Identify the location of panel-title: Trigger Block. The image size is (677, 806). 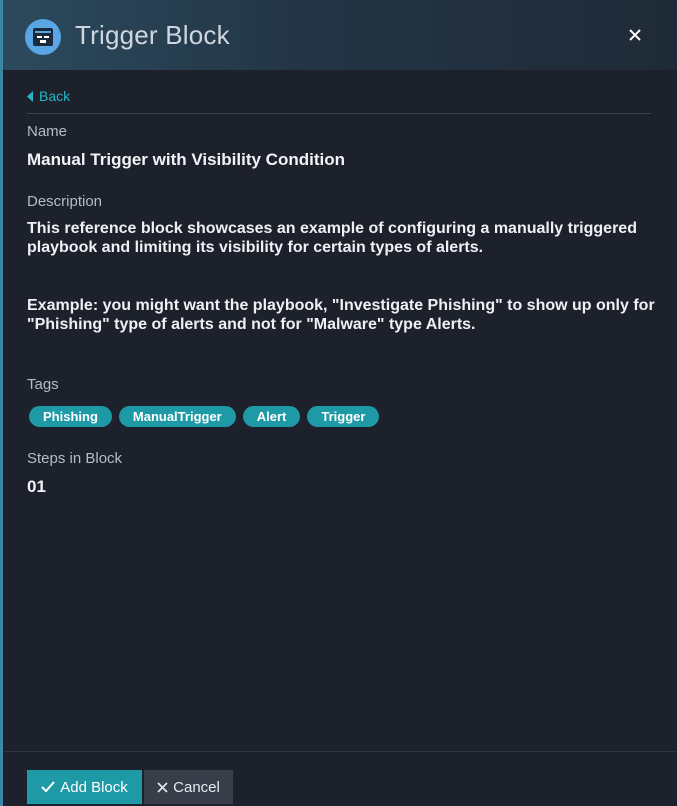
(152, 35).